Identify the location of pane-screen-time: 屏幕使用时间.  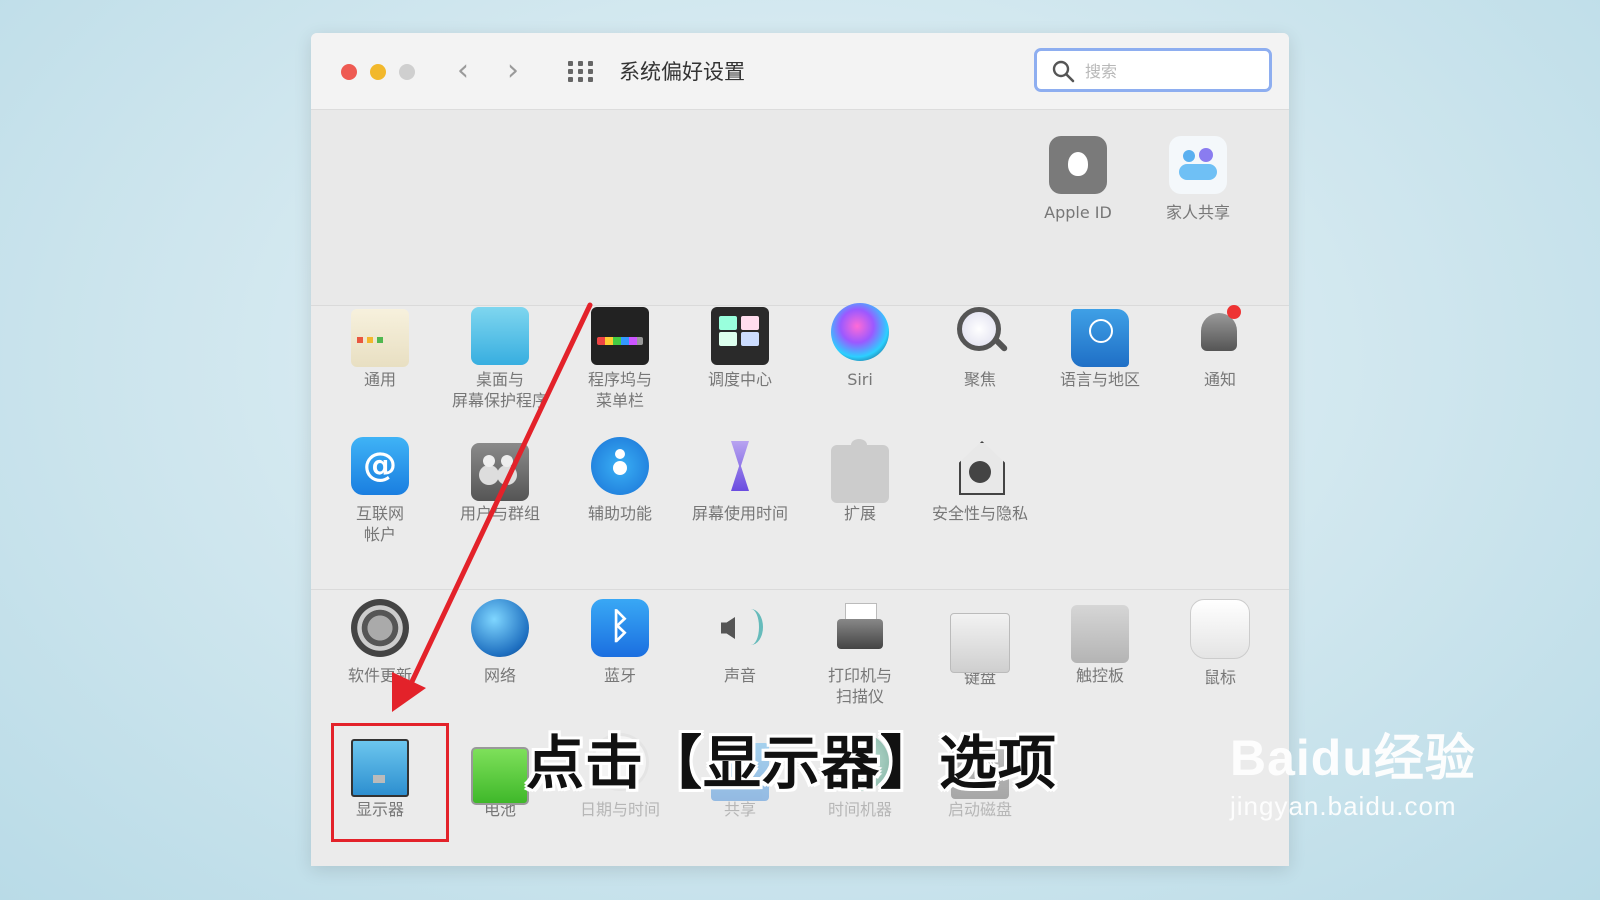
(740, 480).